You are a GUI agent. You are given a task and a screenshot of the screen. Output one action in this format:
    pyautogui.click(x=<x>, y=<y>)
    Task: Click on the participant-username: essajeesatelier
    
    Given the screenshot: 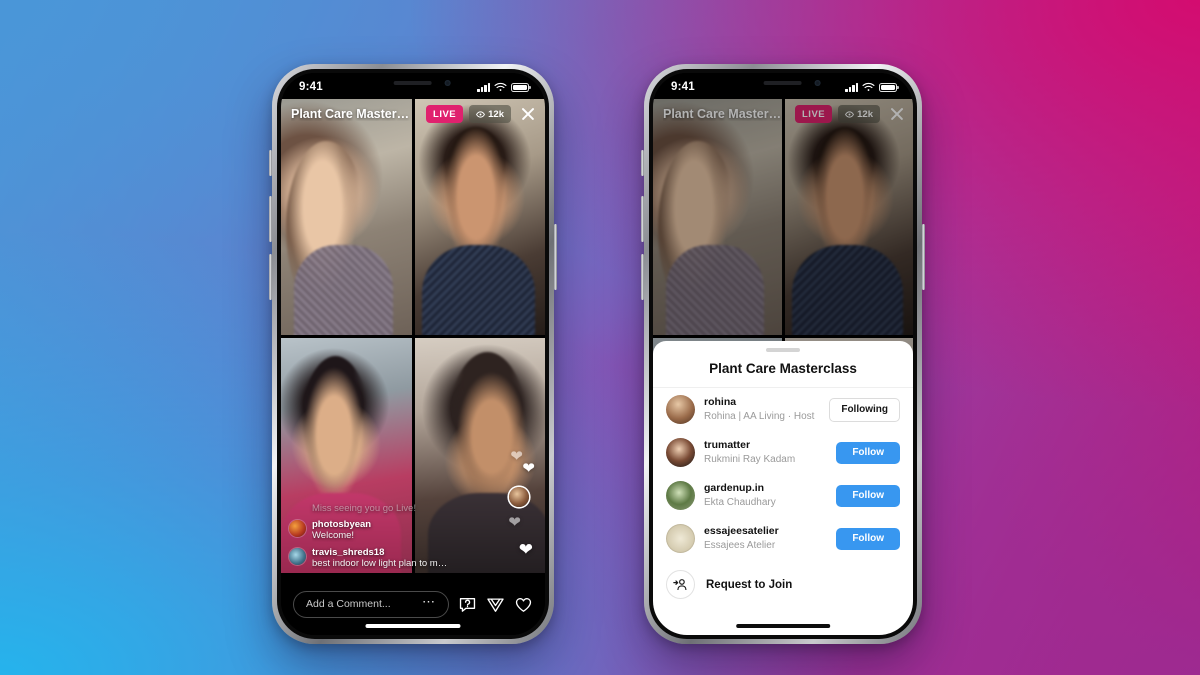 What is the action you would take?
    pyautogui.click(x=741, y=531)
    